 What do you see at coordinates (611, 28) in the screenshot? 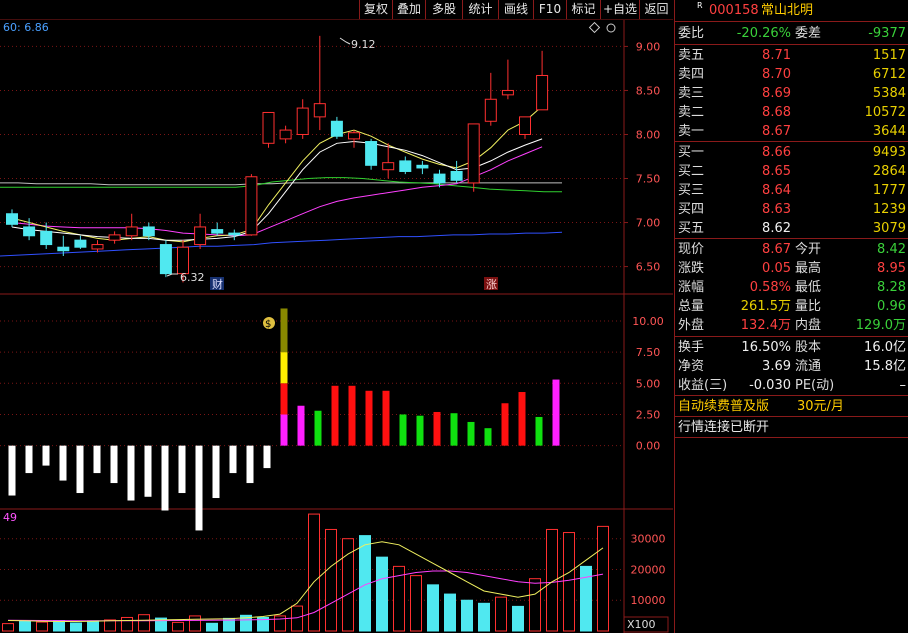
I see `circle-icon` at bounding box center [611, 28].